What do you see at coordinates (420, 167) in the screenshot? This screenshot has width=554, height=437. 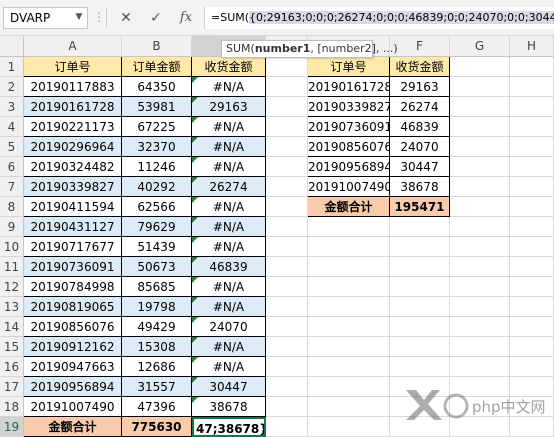 I see `right-data-cell: 30447` at bounding box center [420, 167].